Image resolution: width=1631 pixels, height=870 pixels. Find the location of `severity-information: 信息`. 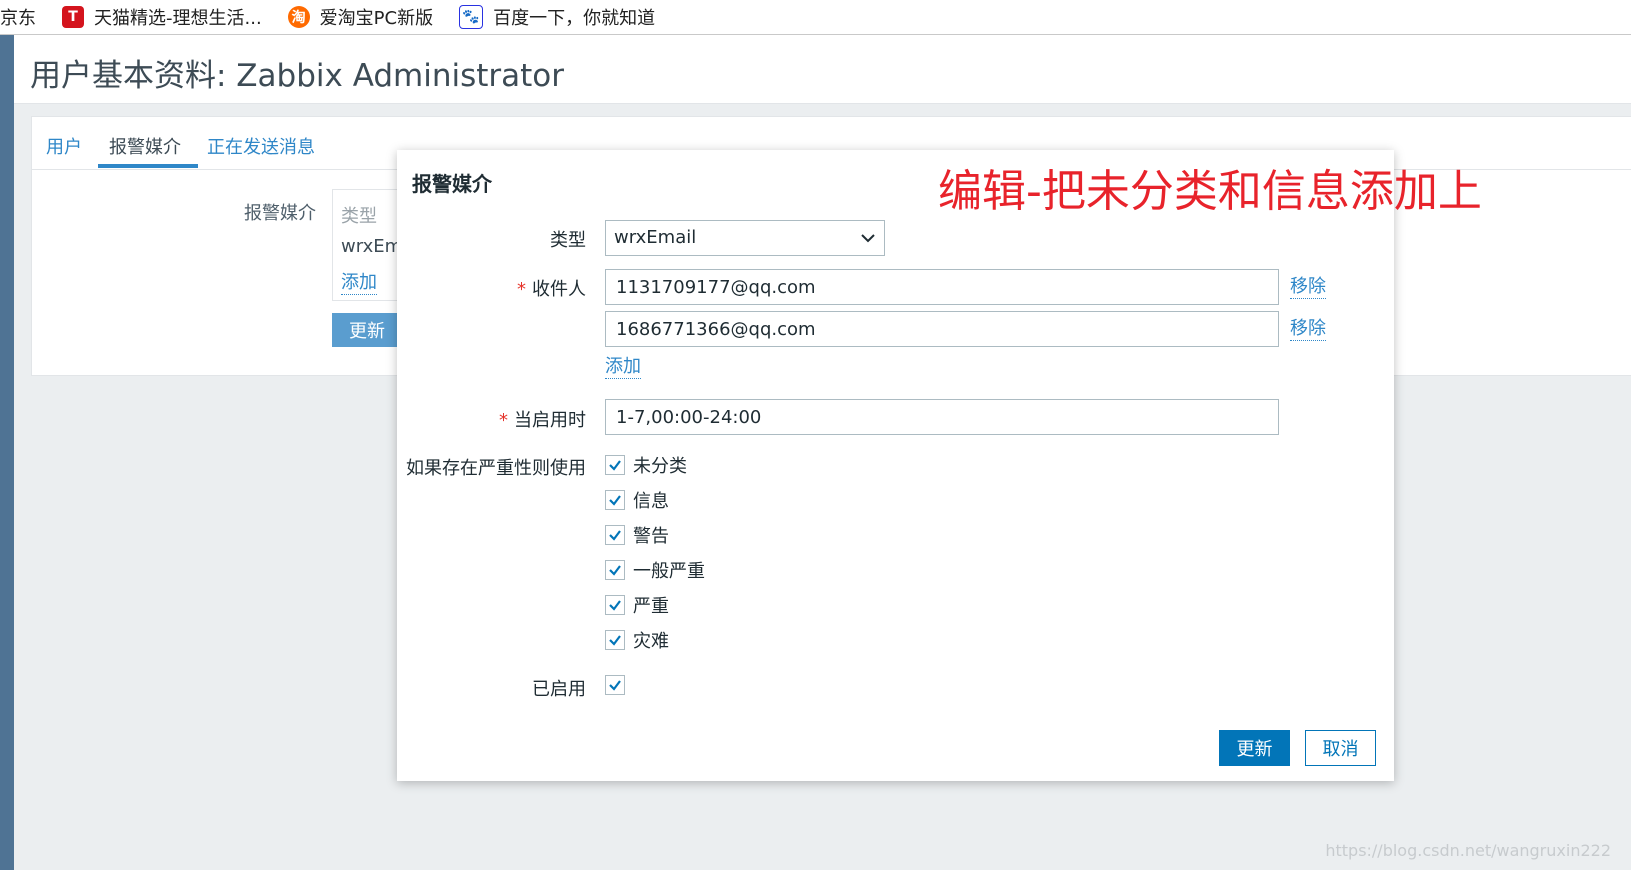

severity-information: 信息 is located at coordinates (637, 500).